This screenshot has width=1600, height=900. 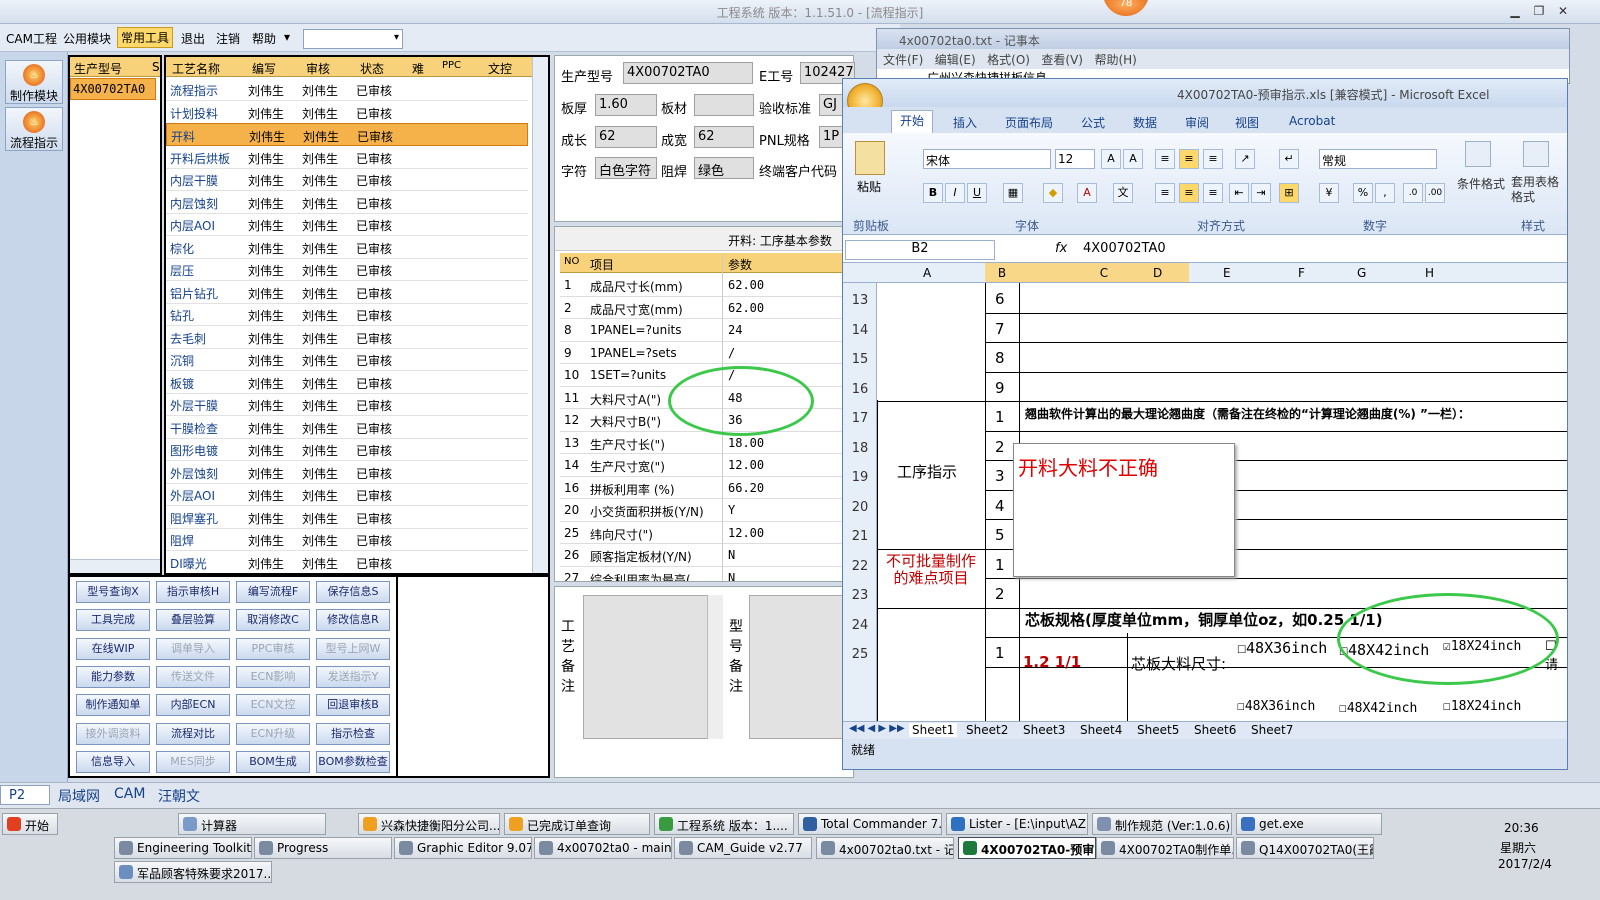 I want to click on start-button: 开始, so click(x=30, y=824).